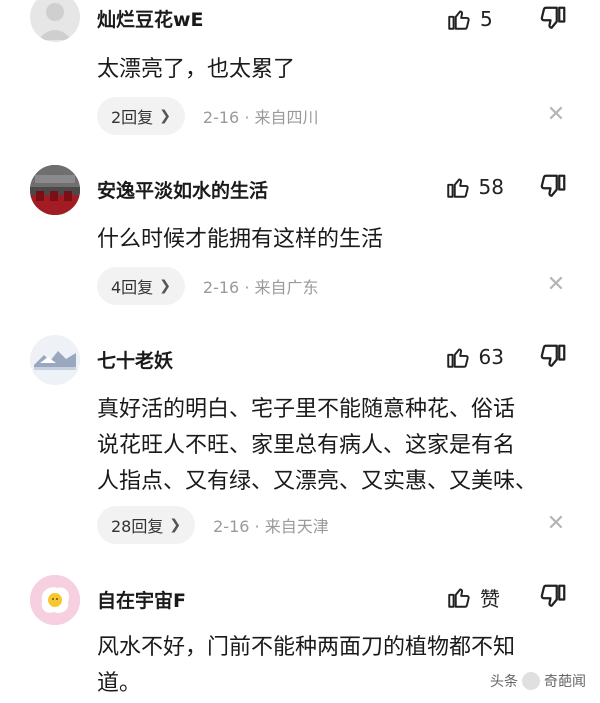  I want to click on comment-text: 太漂亮了，也太累了, so click(332, 70).